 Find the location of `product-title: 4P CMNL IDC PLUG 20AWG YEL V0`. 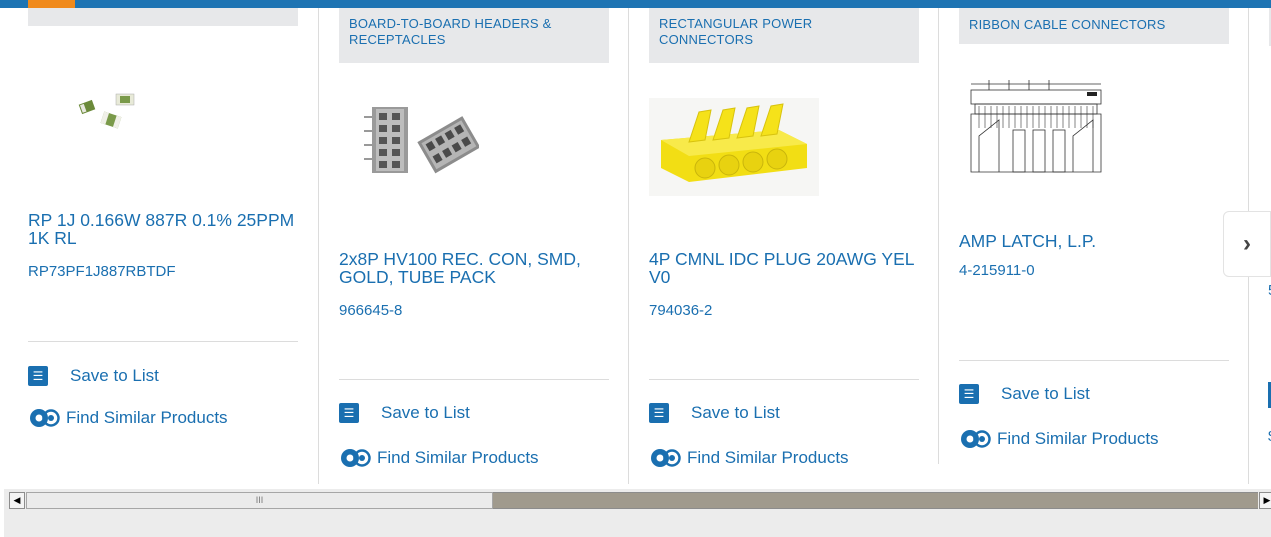

product-title: 4P CMNL IDC PLUG 20AWG YEL V0 is located at coordinates (784, 268).